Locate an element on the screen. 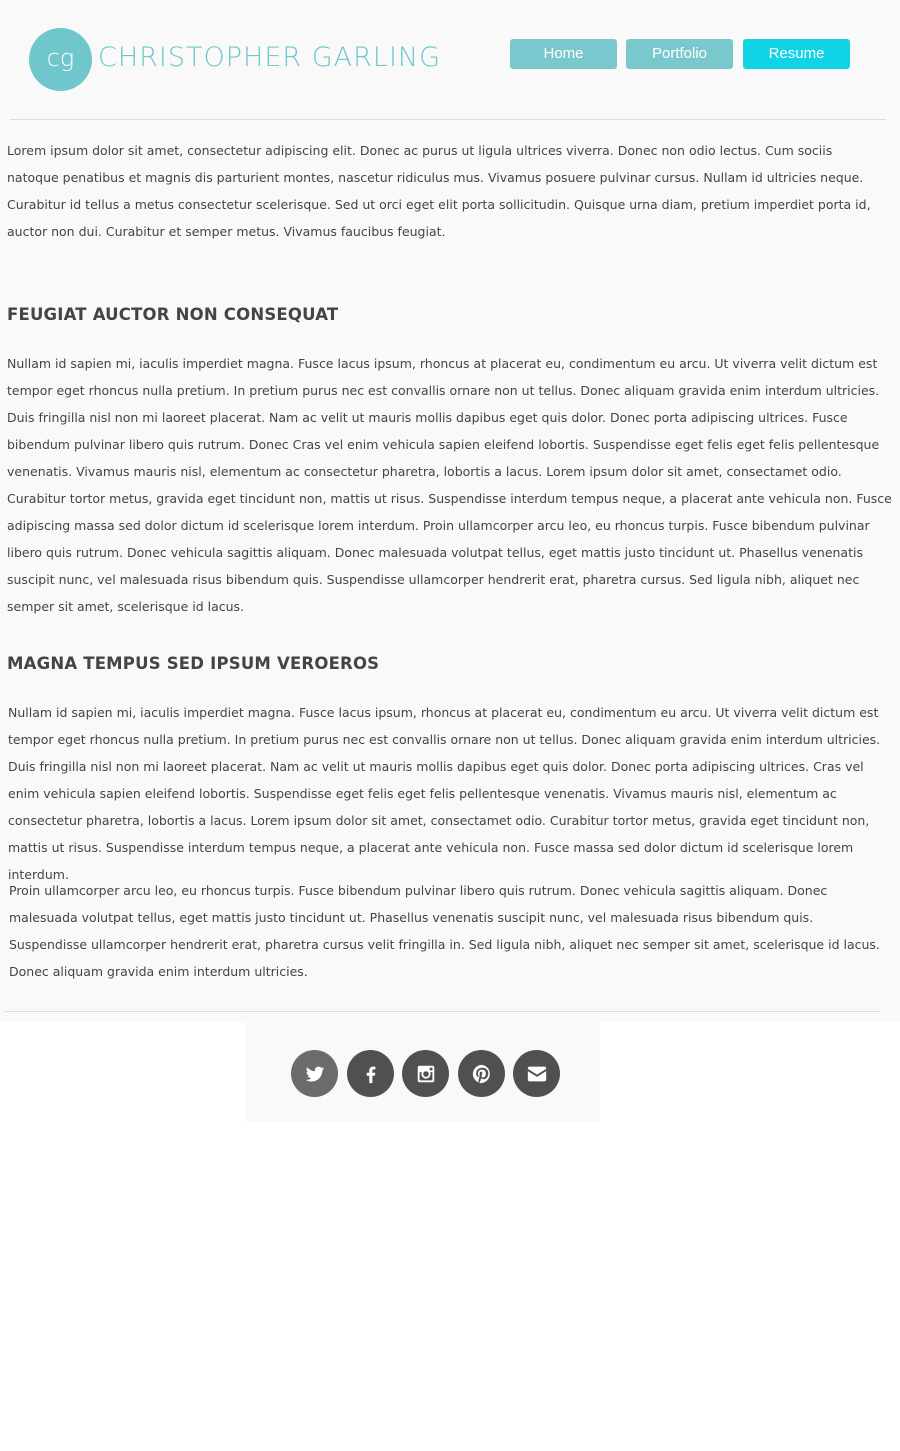 This screenshot has height=1451, width=900. nav-resume-button: Resume is located at coordinates (796, 54).